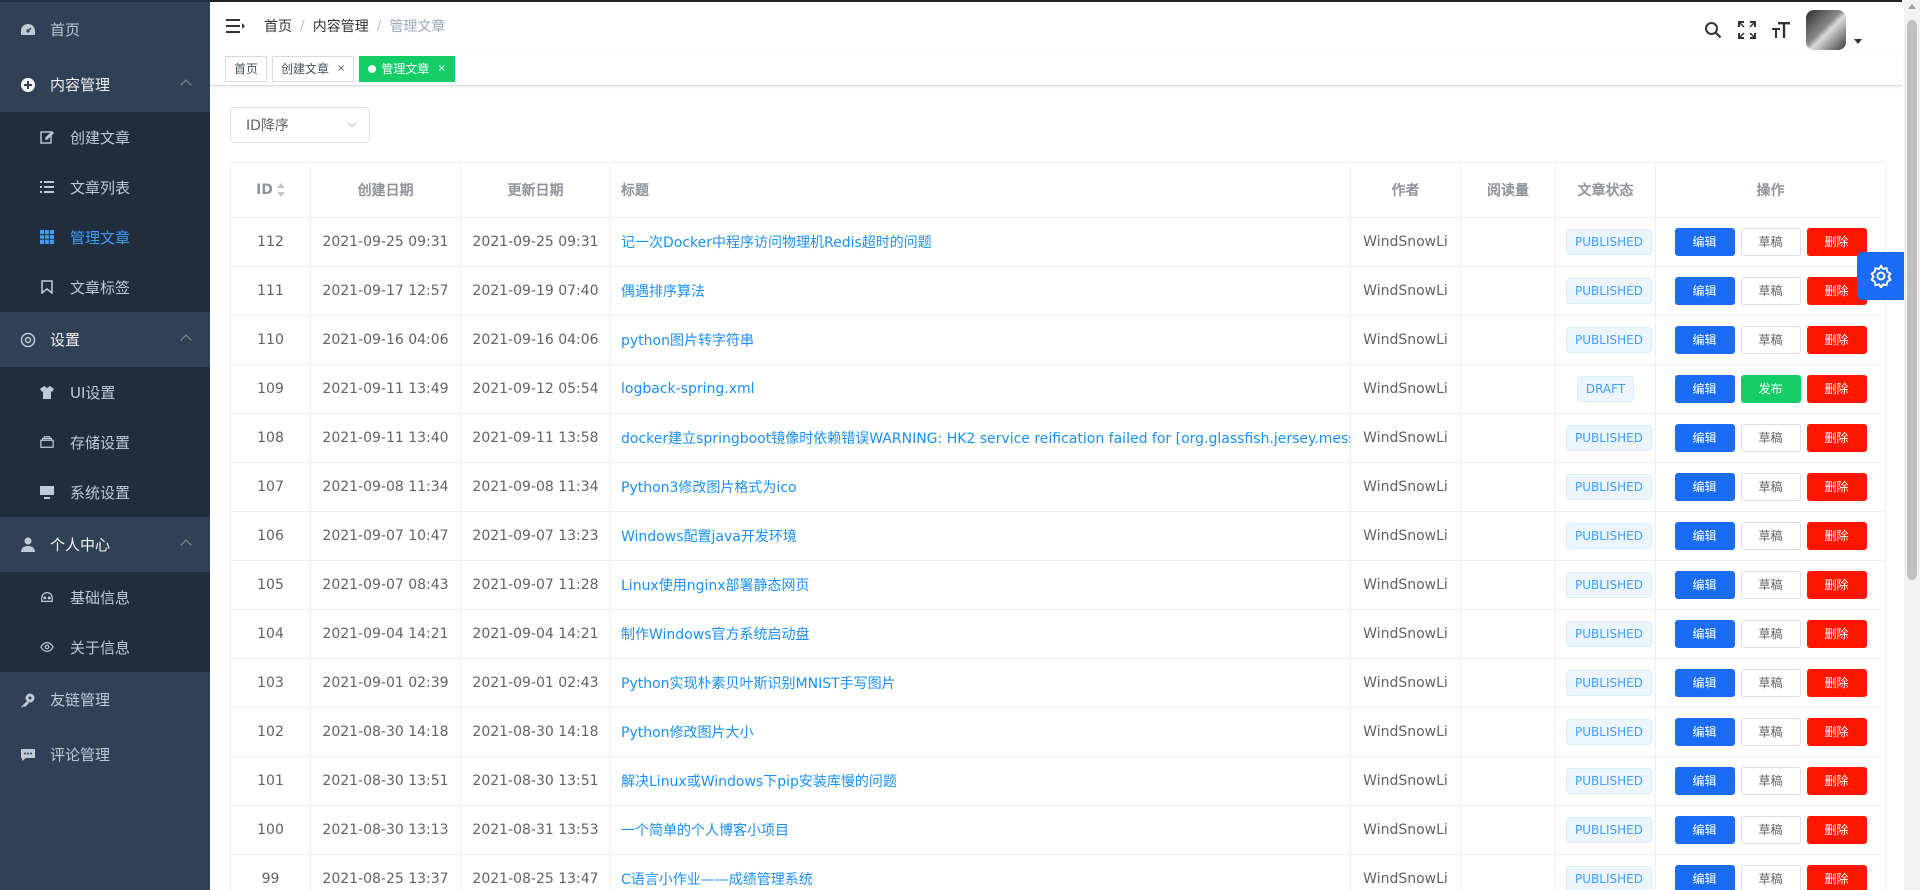 Image resolution: width=1920 pixels, height=890 pixels. I want to click on article-title-link: logback-spring.xml, so click(980, 389).